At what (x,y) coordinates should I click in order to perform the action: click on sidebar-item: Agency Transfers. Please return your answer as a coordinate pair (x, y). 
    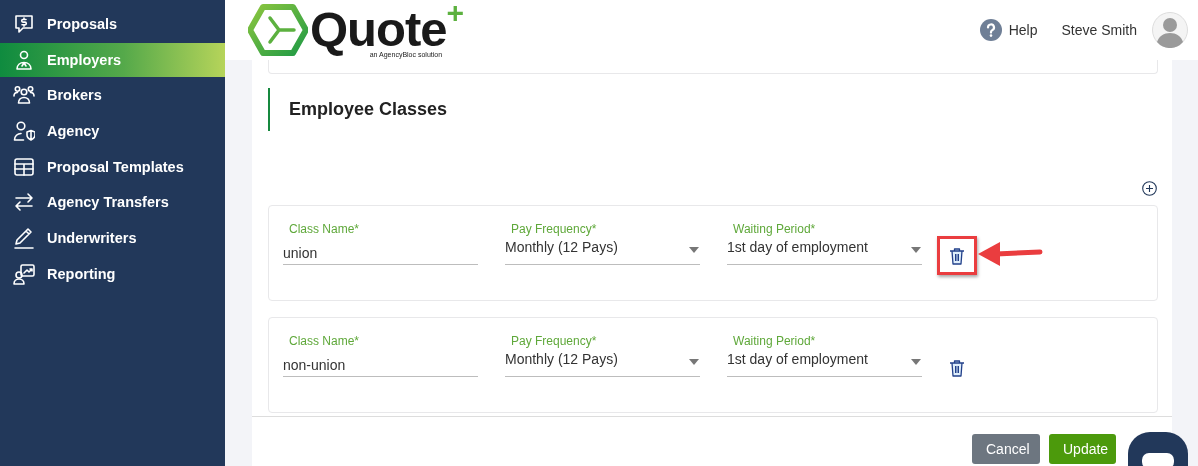
    Looking at the image, I should click on (112, 202).